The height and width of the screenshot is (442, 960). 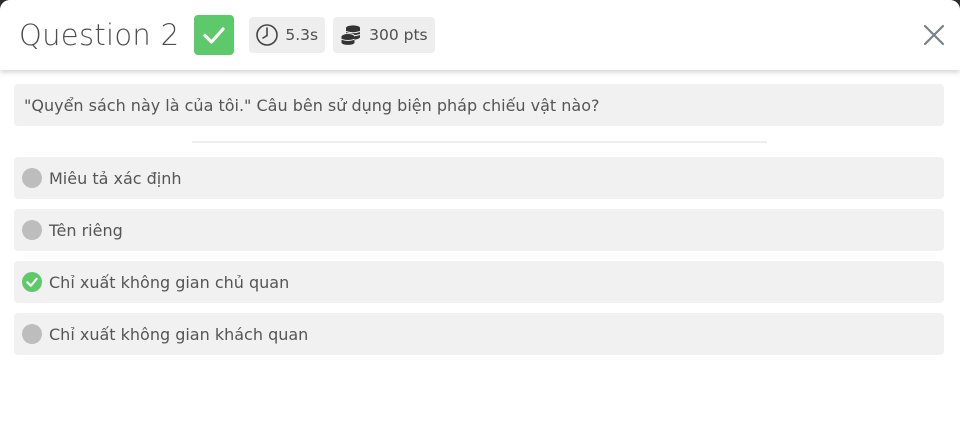 I want to click on option-label: Miêu tả xác định, so click(x=115, y=178).